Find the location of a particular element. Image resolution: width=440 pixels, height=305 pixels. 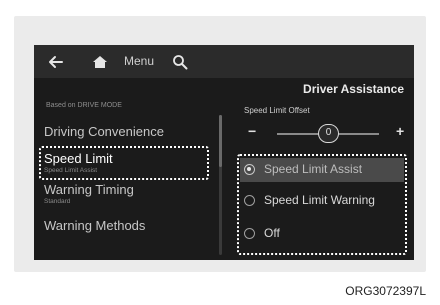

menu-item-label: Driving Convenience is located at coordinates (104, 131).